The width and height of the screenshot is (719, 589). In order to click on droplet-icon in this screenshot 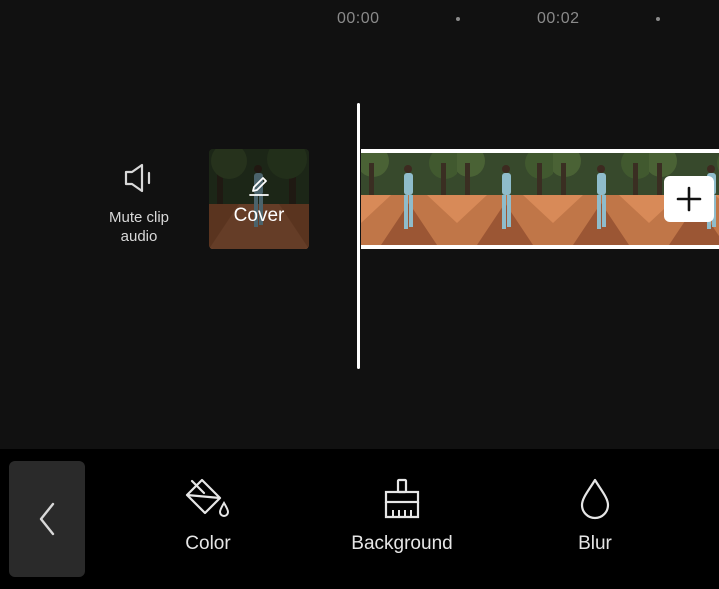, I will do `click(595, 499)`.